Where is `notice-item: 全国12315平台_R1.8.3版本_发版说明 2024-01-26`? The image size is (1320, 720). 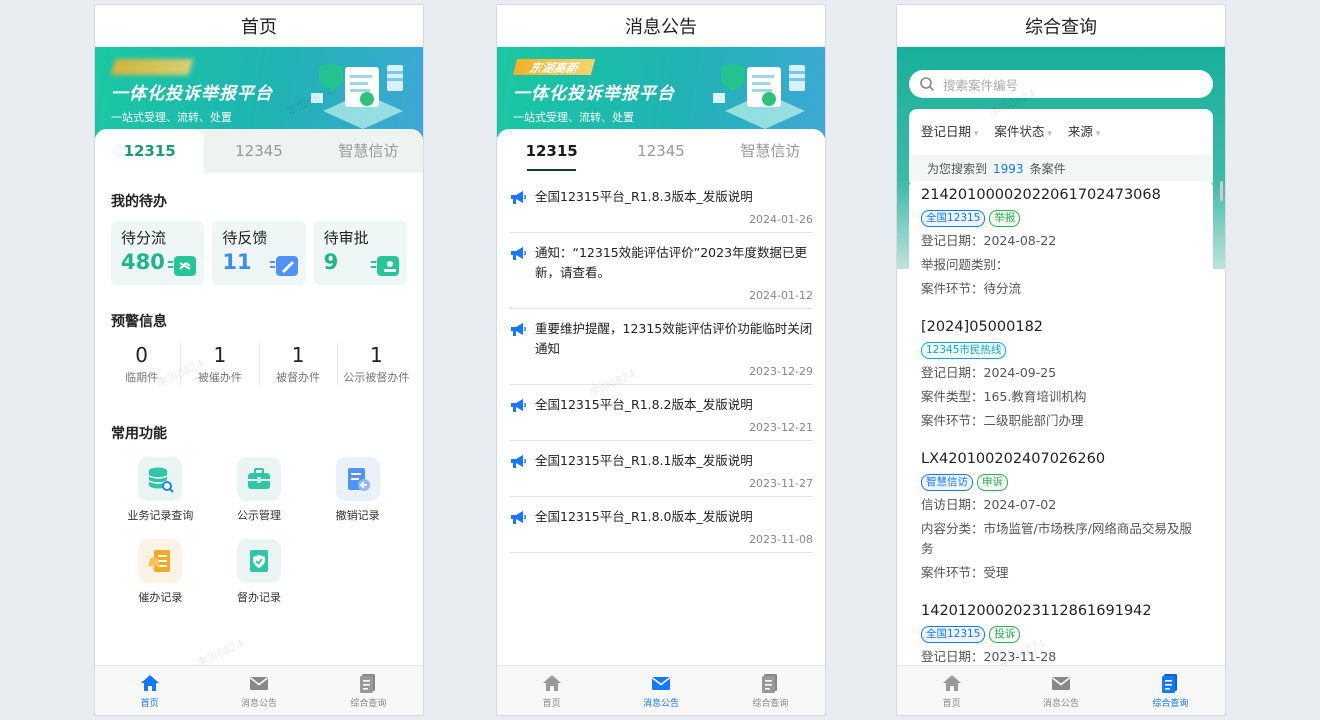
notice-item: 全国12315平台_R1.8.3版本_发版说明 2024-01-26 is located at coordinates (661, 205).